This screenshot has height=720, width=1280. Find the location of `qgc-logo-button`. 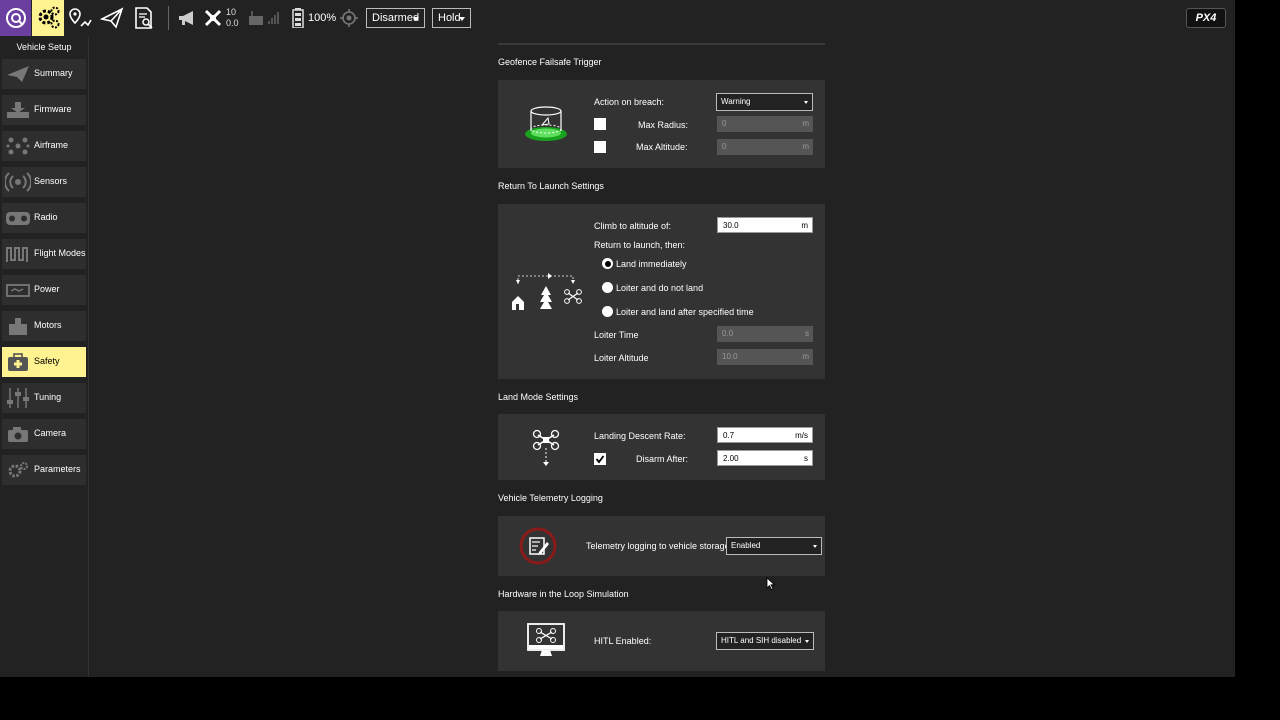

qgc-logo-button is located at coordinates (15, 18).